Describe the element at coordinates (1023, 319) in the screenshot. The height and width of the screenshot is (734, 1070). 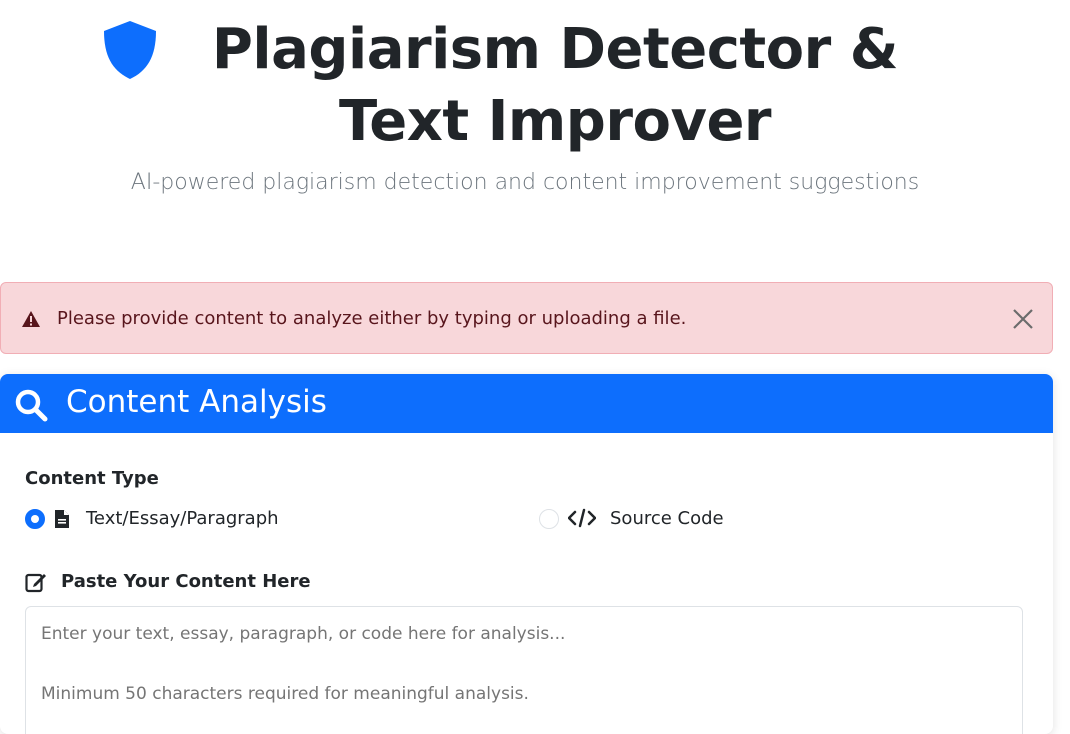
I see `close-icon` at that location.